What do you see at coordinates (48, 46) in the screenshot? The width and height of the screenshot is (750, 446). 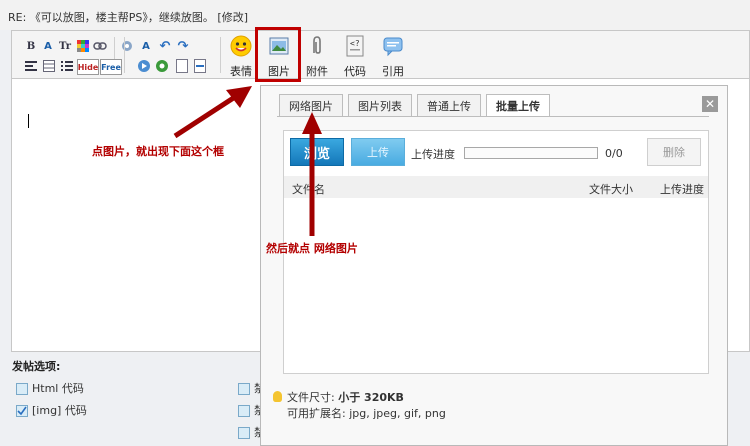 I see `font-color-icon: A` at bounding box center [48, 46].